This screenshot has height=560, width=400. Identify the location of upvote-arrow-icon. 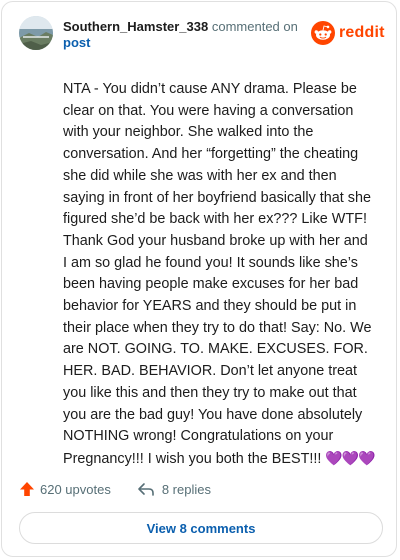
(27, 489).